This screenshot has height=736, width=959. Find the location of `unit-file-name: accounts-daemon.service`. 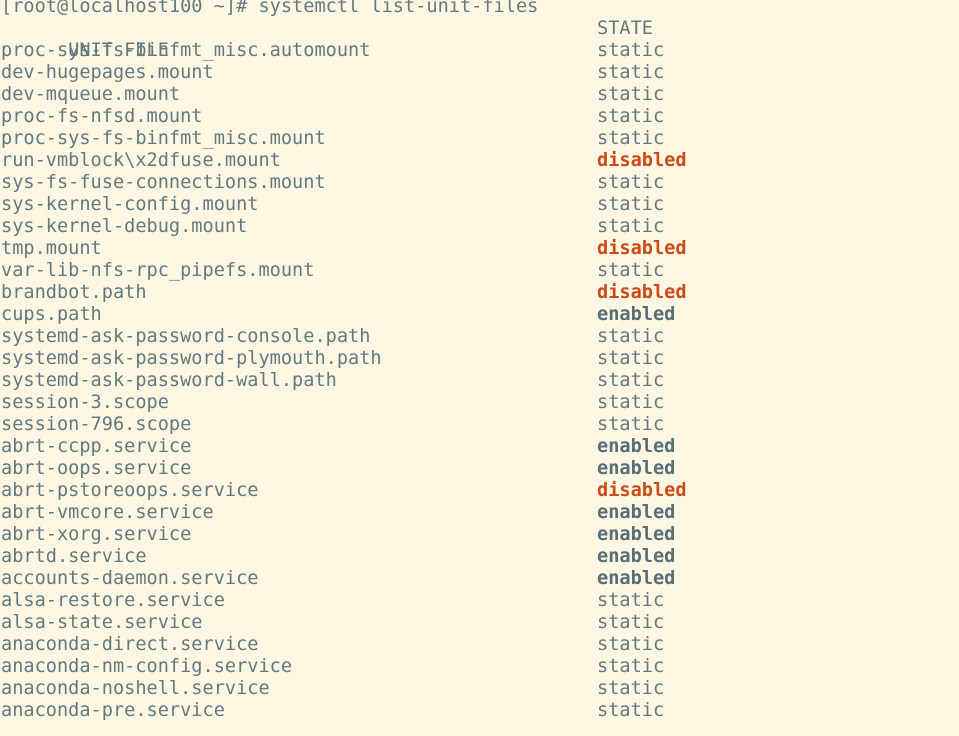

unit-file-name: accounts-daemon.service is located at coordinates (130, 578).